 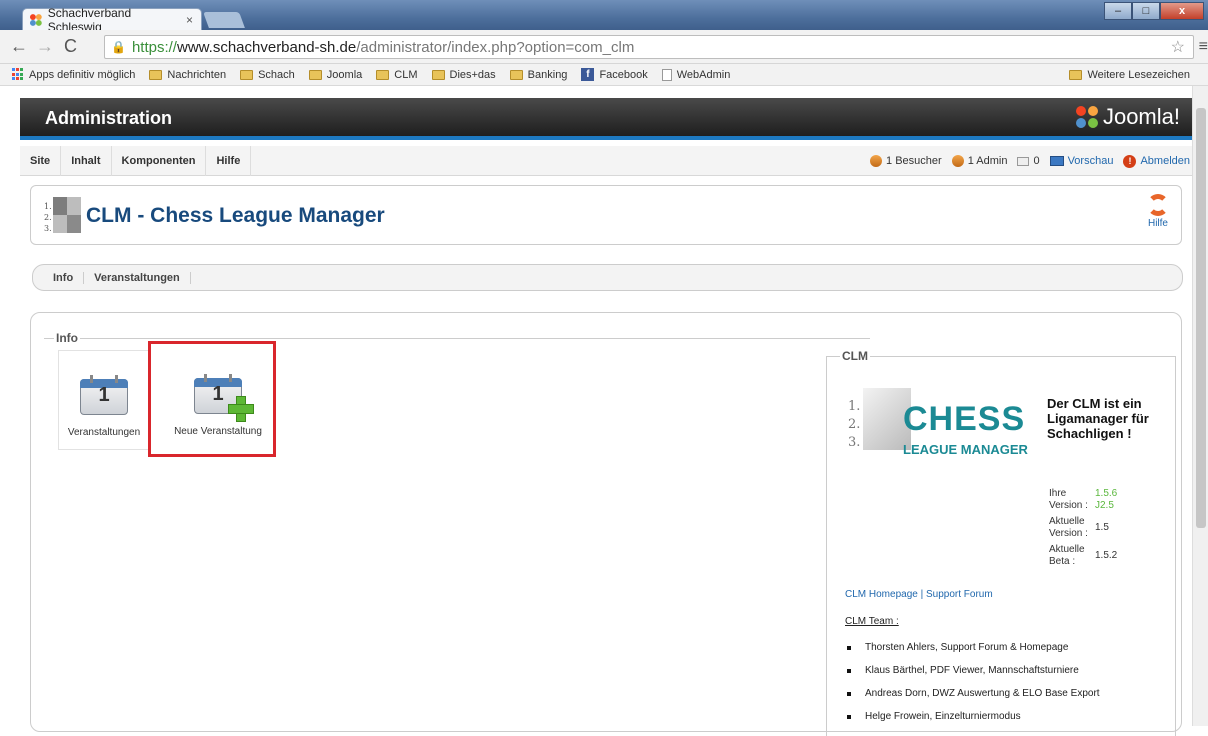 I want to click on logout-icon: !, so click(x=1130, y=161).